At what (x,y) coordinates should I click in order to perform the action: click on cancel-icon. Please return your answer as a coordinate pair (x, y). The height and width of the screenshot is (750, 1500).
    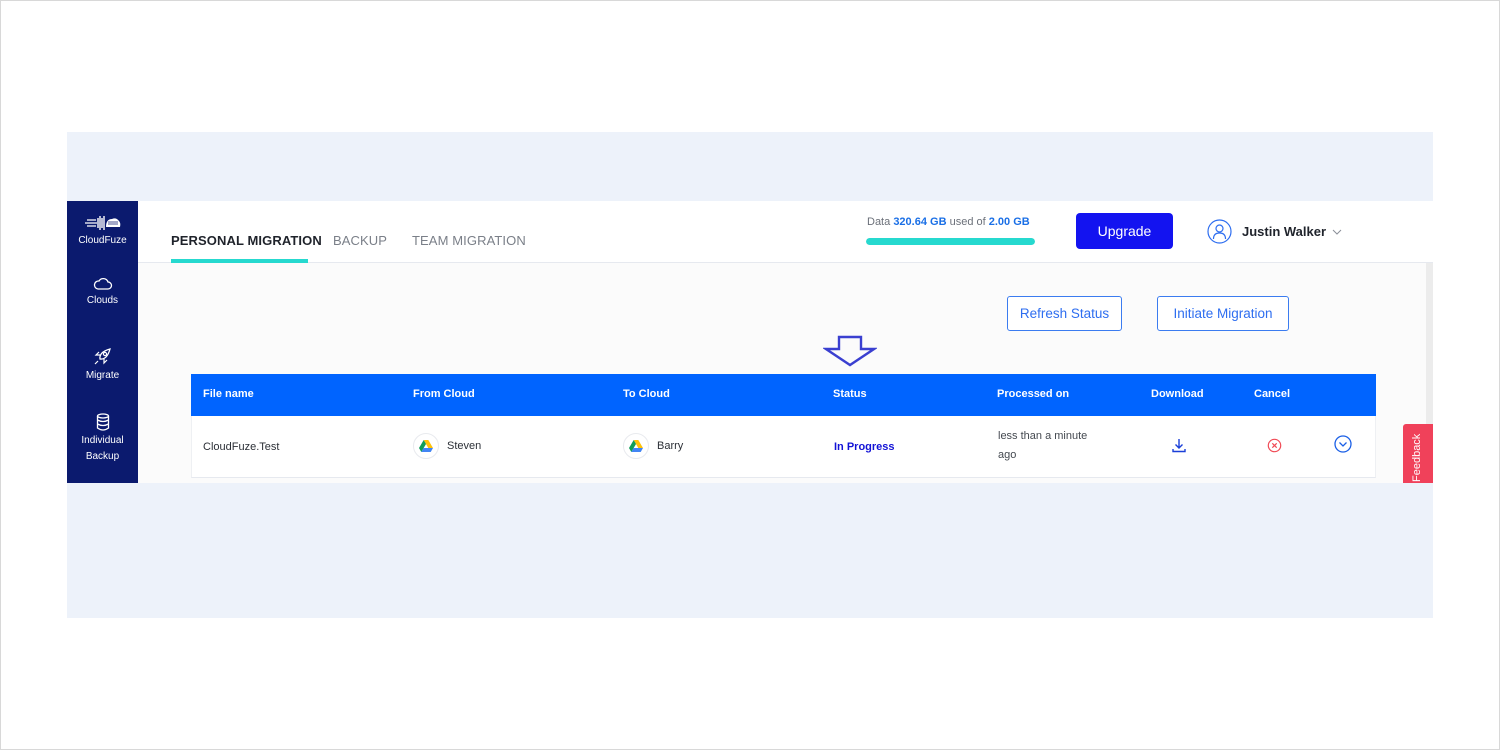
    Looking at the image, I should click on (1274, 445).